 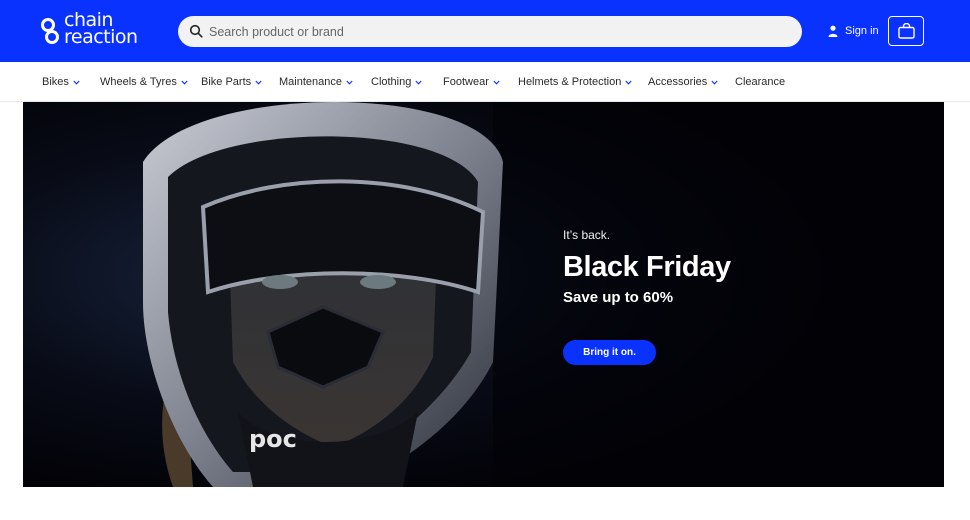 I want to click on nav-item-label: Wheels & Tyres, so click(x=138, y=82).